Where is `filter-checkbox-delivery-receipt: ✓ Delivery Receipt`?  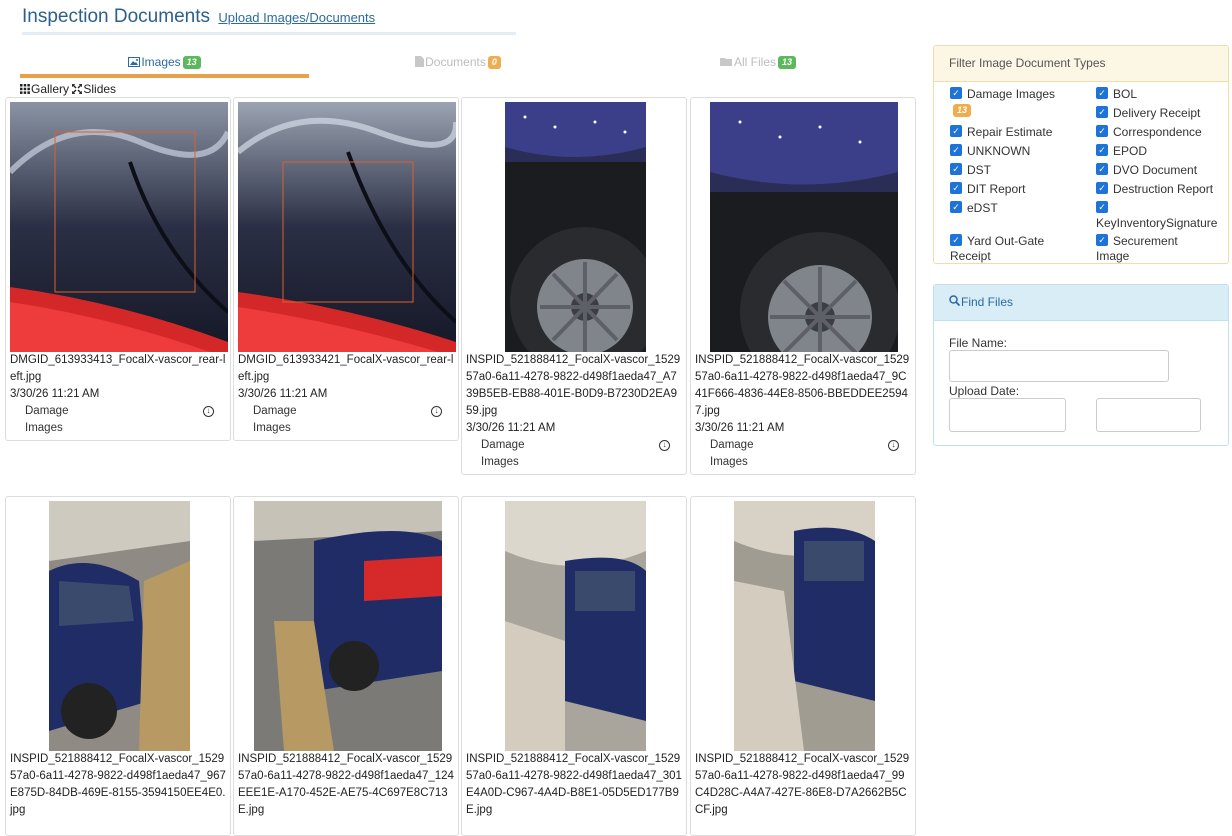 filter-checkbox-delivery-receipt: ✓ Delivery Receipt is located at coordinates (1148, 113).